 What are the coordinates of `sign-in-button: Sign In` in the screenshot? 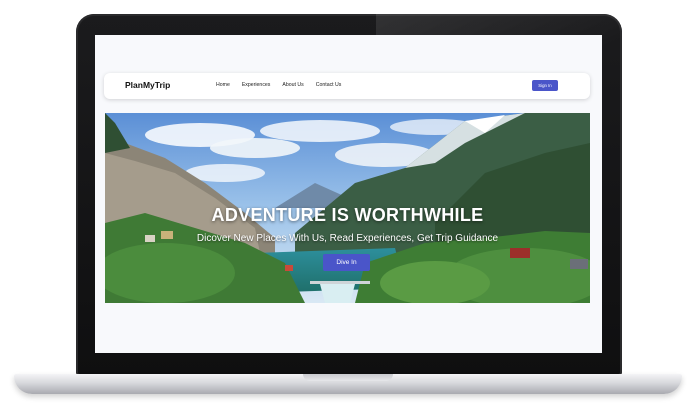 It's located at (545, 85).